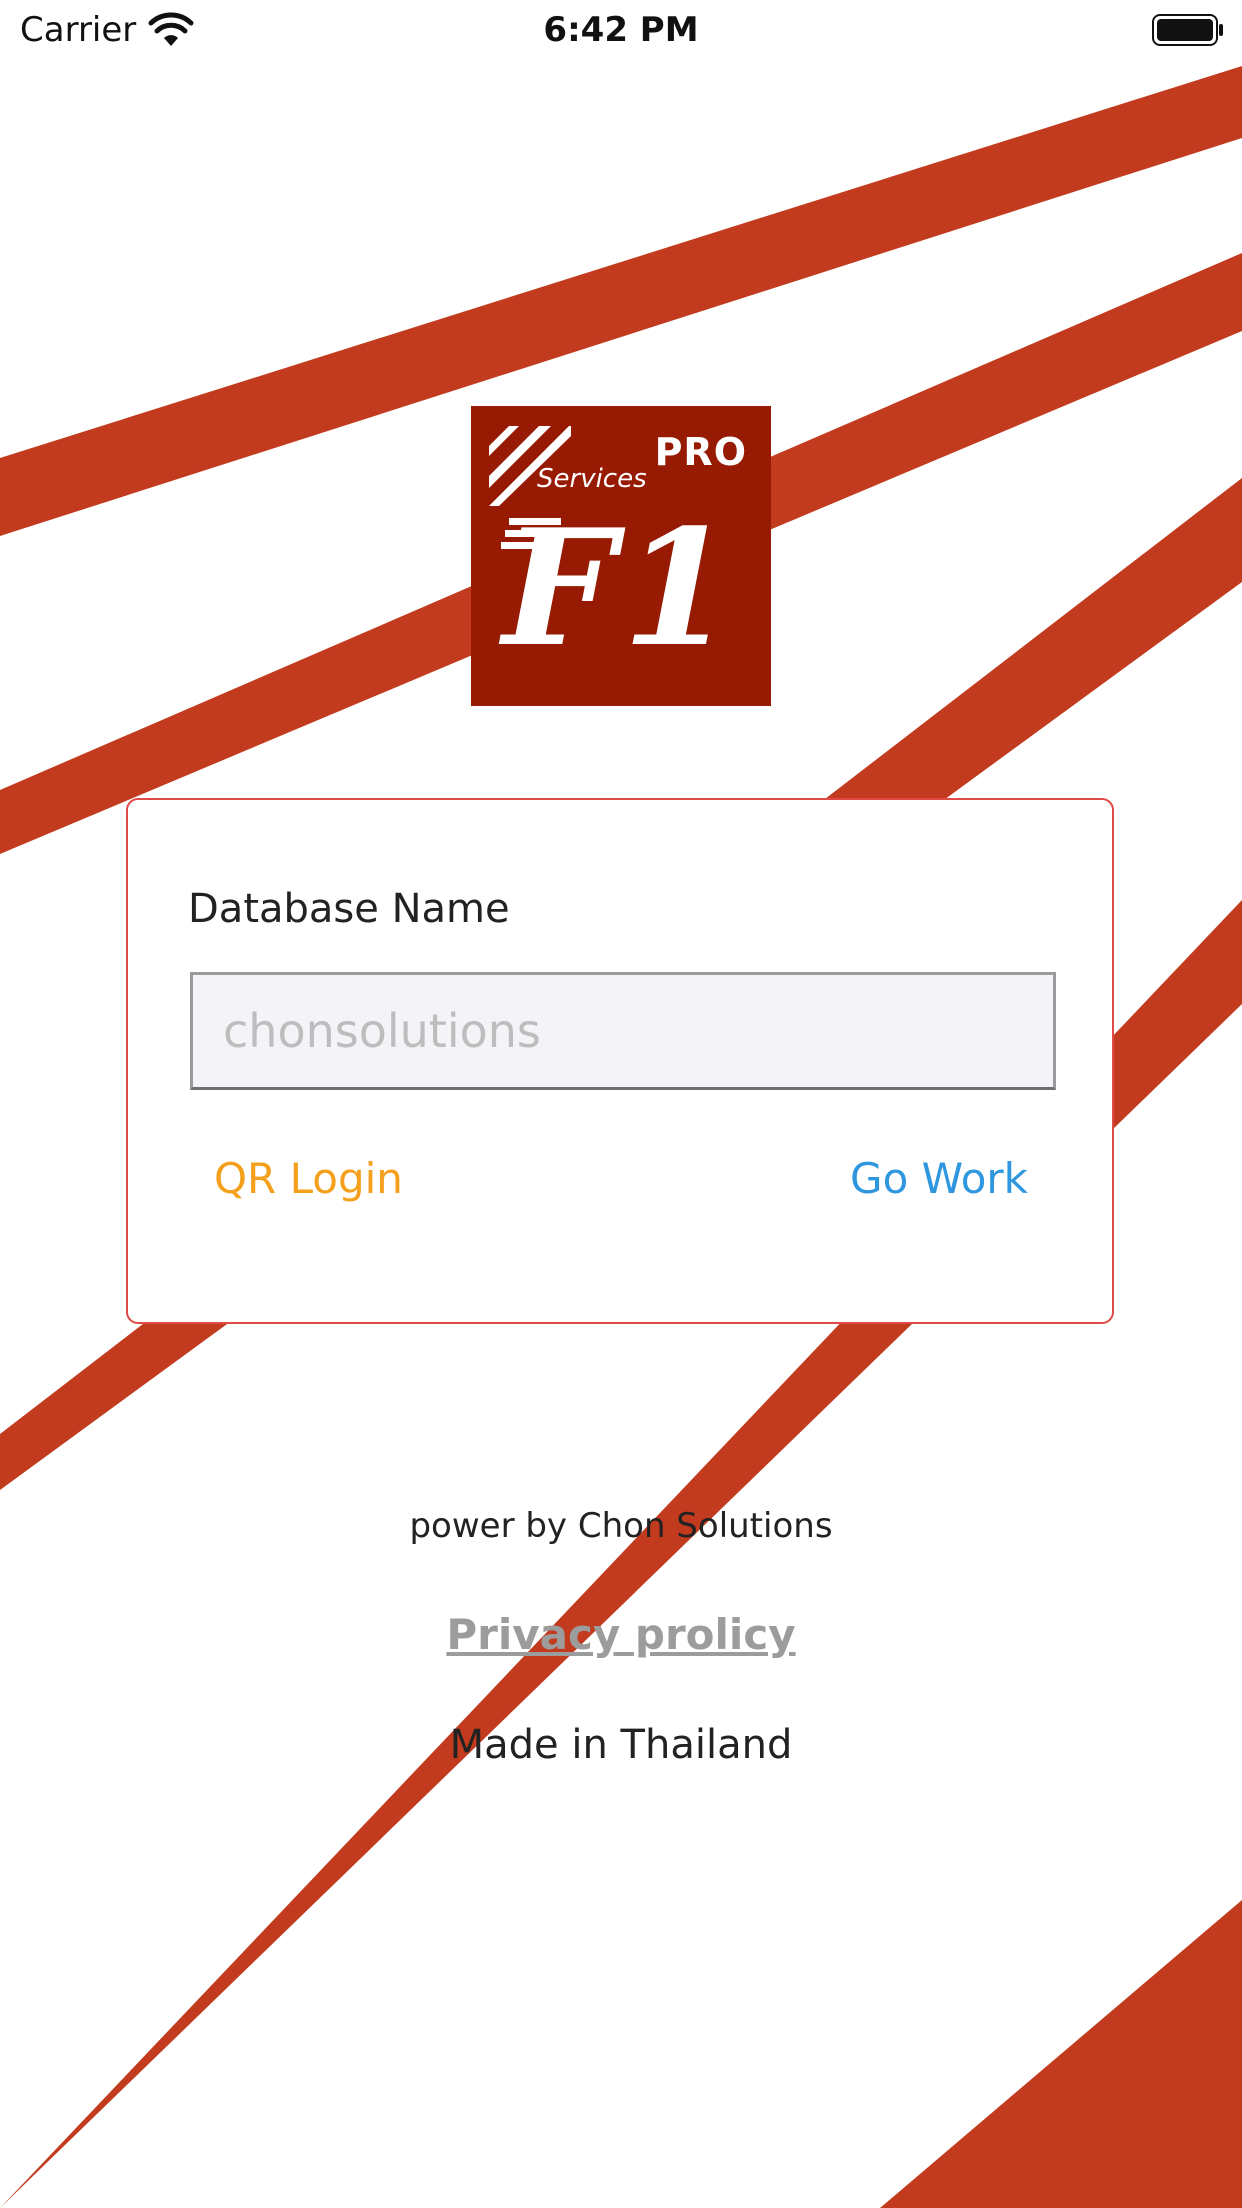  Describe the element at coordinates (592, 479) in the screenshot. I see `logo-services-text: Services` at that location.